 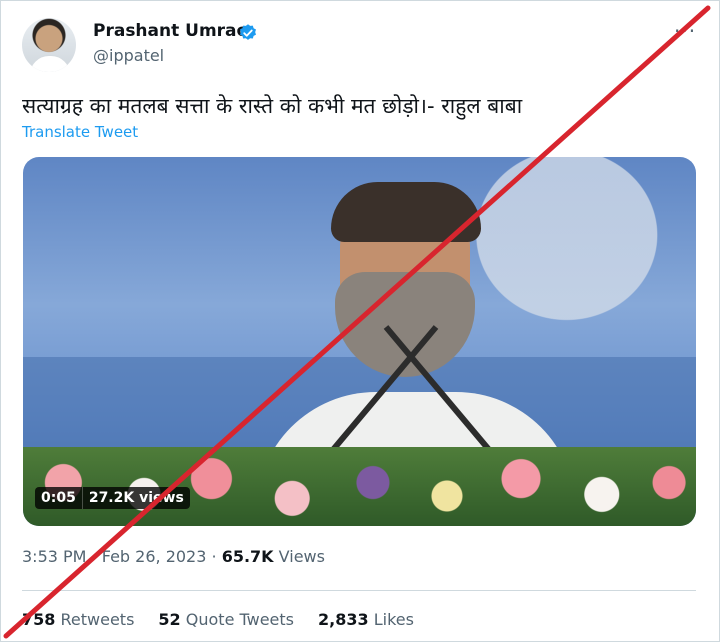 What do you see at coordinates (343, 619) in the screenshot?
I see `likes-count: 2,833` at bounding box center [343, 619].